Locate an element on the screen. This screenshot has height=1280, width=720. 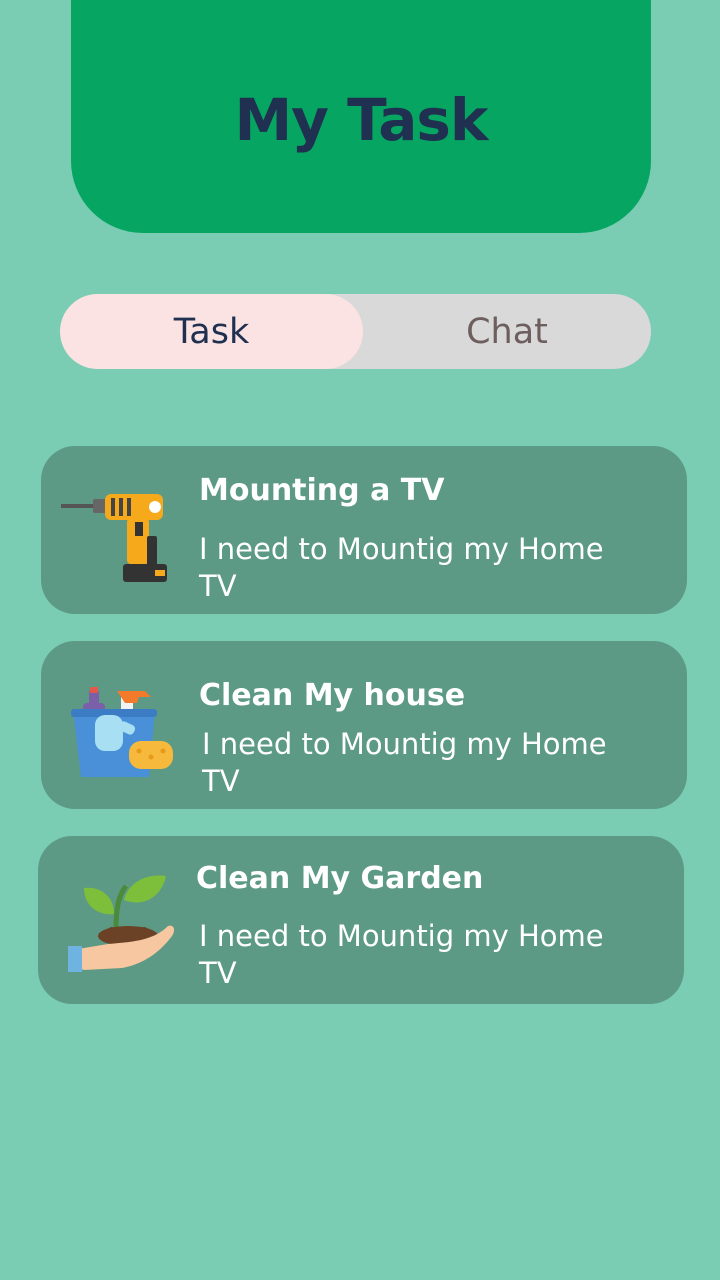
header-banner: My Task is located at coordinates (361, 116).